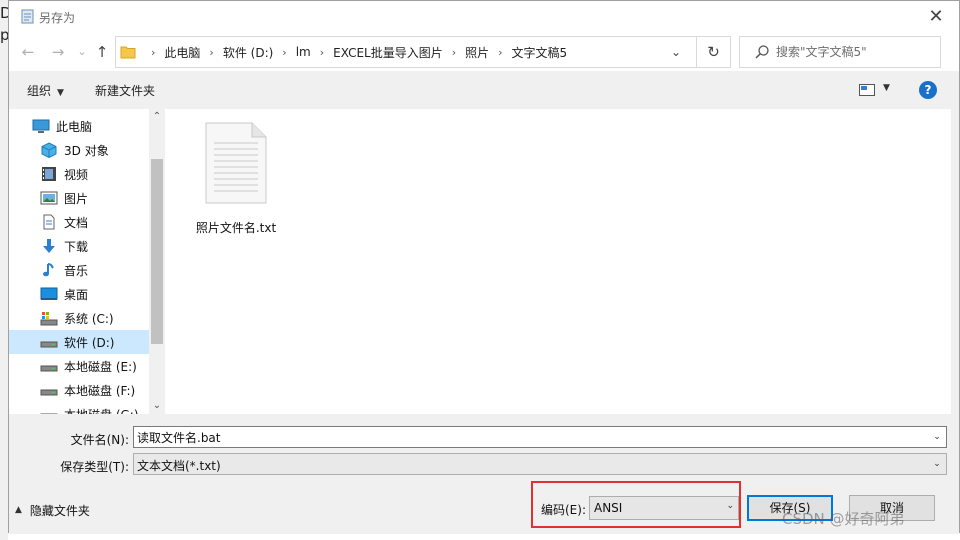 Image resolution: width=960 pixels, height=540 pixels. Describe the element at coordinates (58, 52) in the screenshot. I see `forward-button: →` at that location.